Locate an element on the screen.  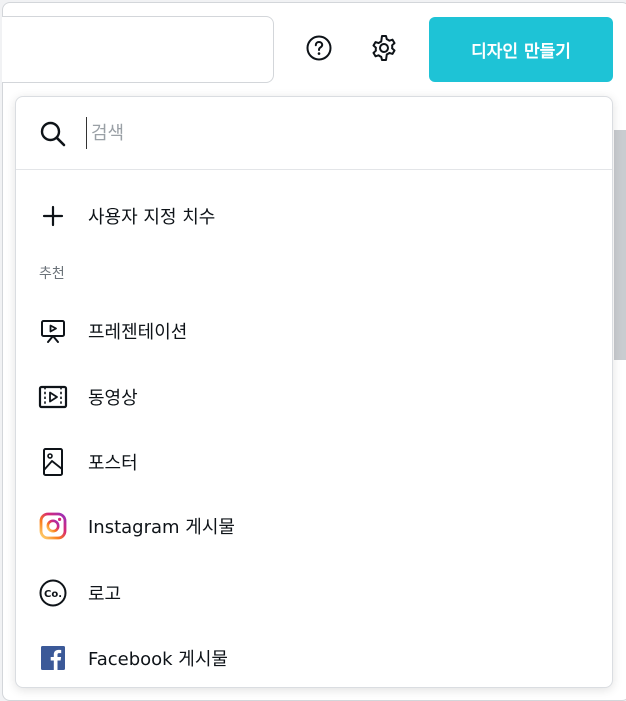
plus-icon is located at coordinates (53, 216).